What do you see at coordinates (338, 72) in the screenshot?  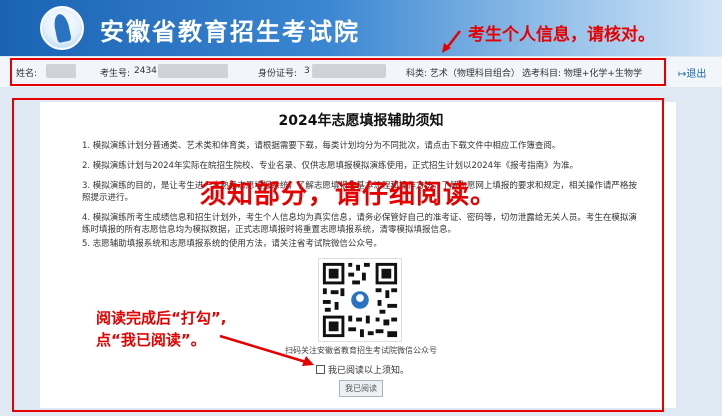 I see `info-highlight-box` at bounding box center [338, 72].